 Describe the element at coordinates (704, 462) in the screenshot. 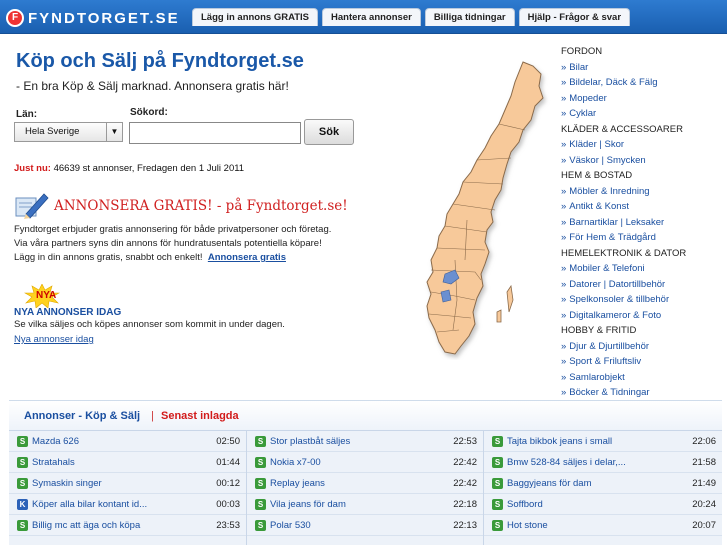

I see `listing-time: 21:58` at that location.